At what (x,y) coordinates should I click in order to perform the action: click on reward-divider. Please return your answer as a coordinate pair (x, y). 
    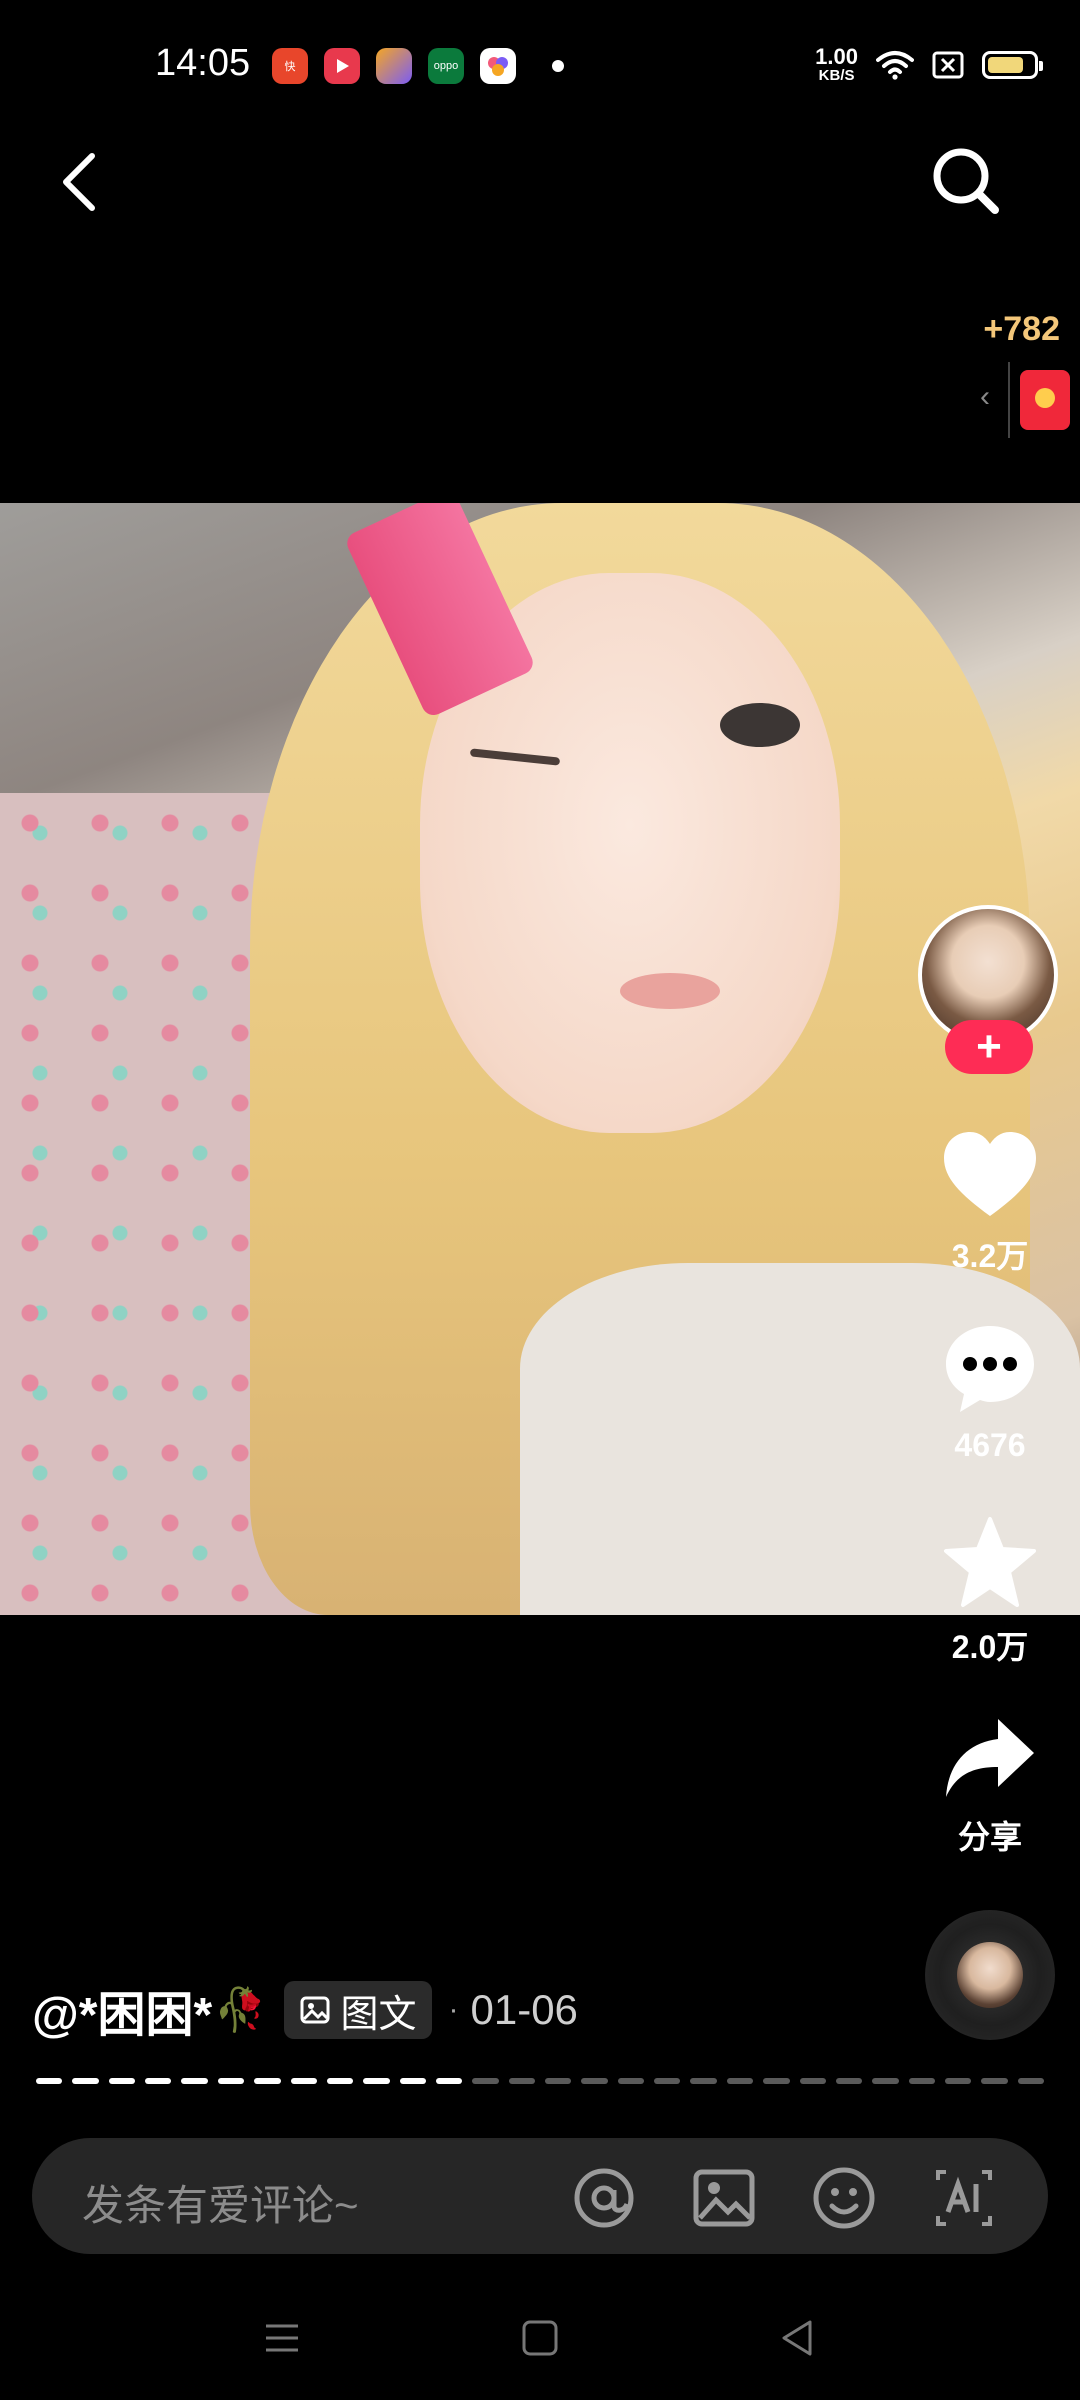
    Looking at the image, I should click on (1009, 400).